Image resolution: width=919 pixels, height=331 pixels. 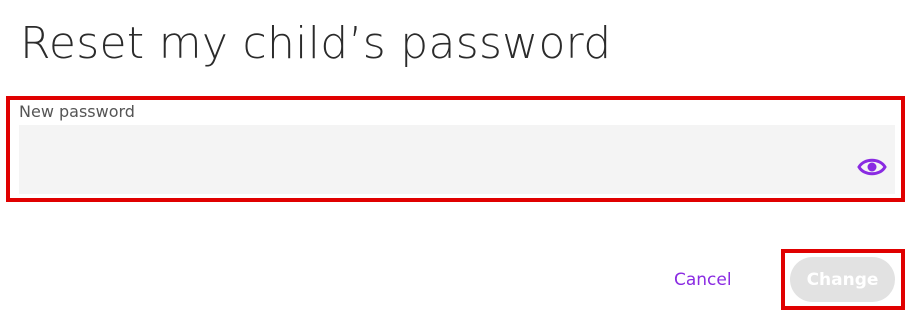 What do you see at coordinates (703, 280) in the screenshot?
I see `cancel-button: Cancel` at bounding box center [703, 280].